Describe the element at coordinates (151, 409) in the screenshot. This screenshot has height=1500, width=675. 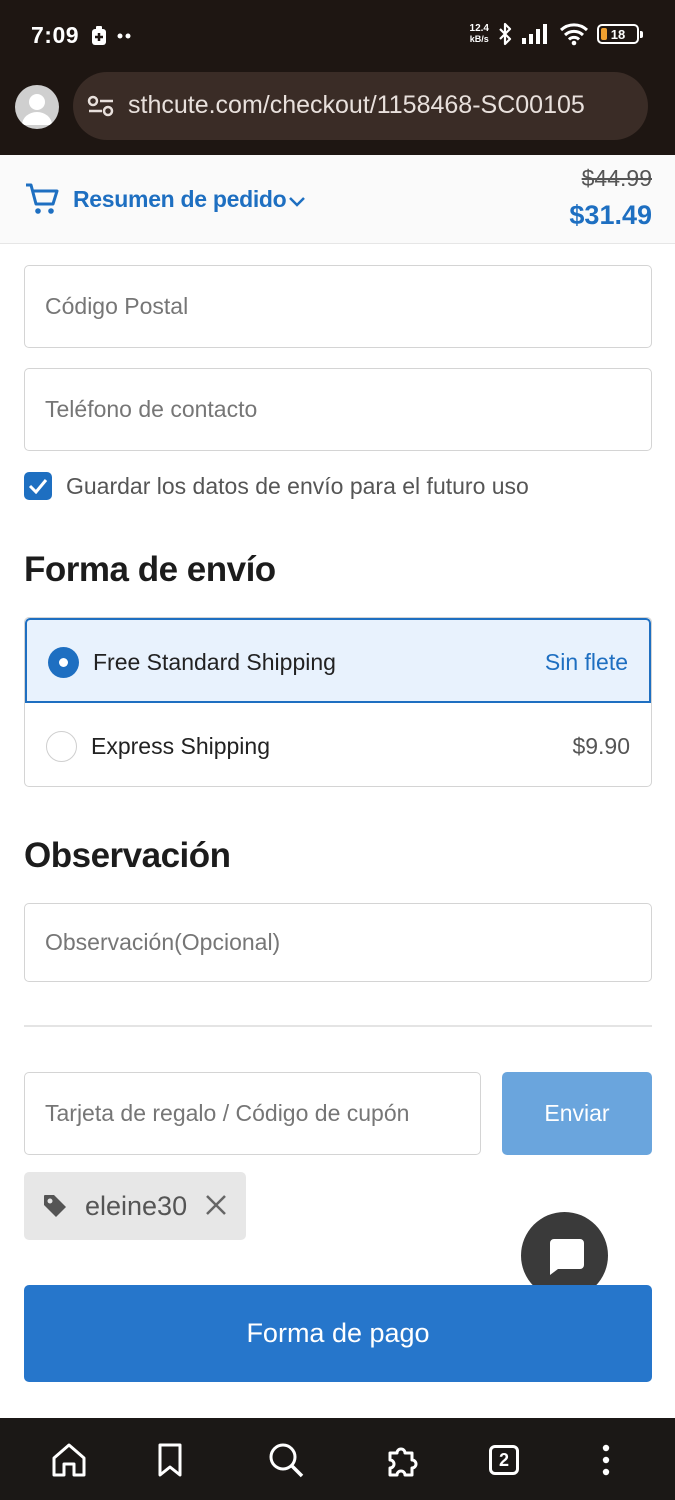
I see `phone-placeholder: Teléfono de contacto` at that location.